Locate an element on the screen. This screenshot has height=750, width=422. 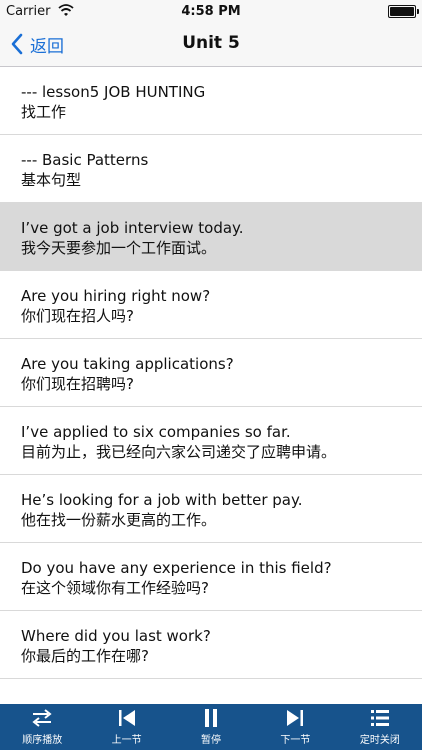
list-item: Are you hiring right now? 你们现在招人吗? is located at coordinates (211, 305).